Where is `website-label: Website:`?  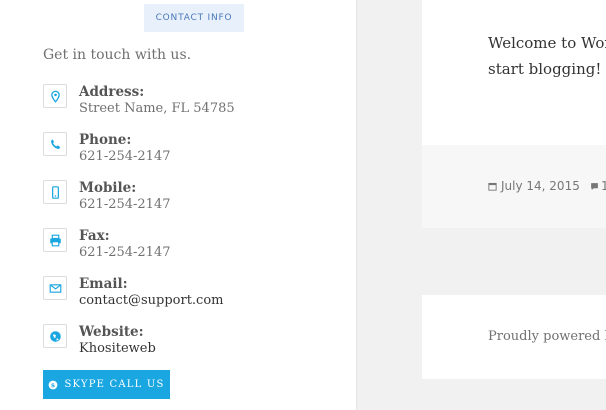
website-label: Website: is located at coordinates (111, 332).